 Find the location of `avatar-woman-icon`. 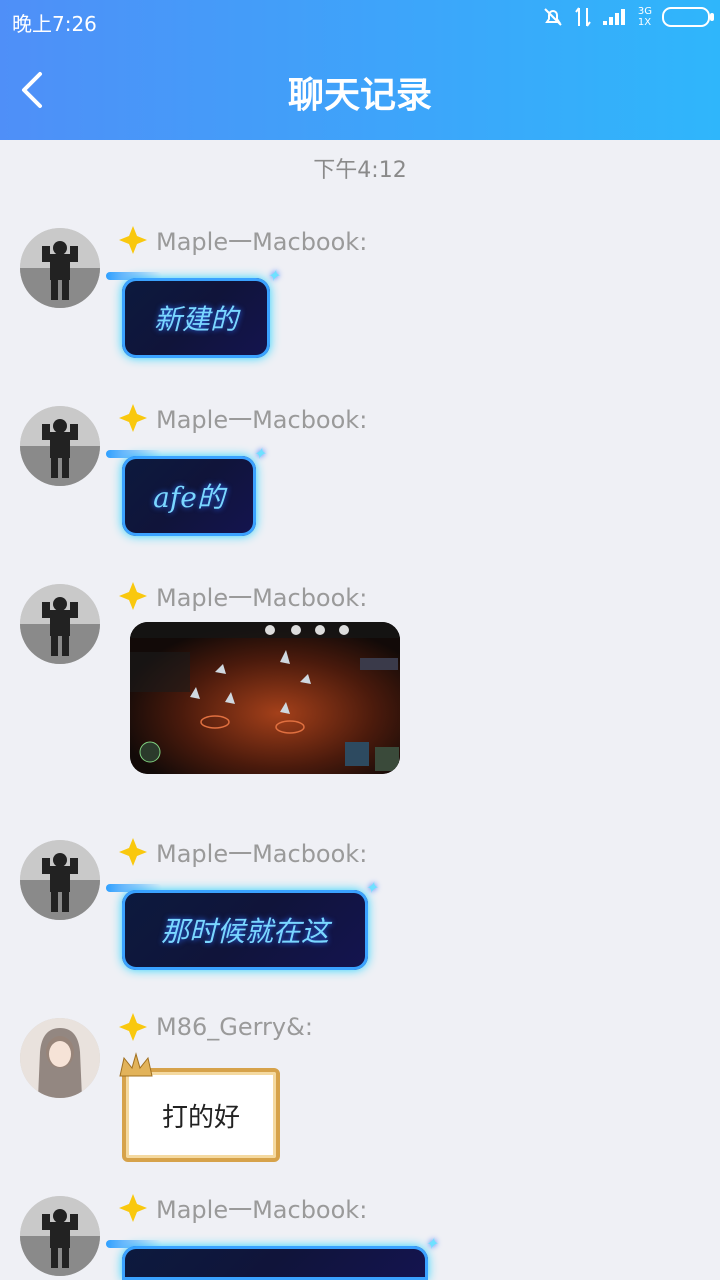

avatar-woman-icon is located at coordinates (60, 1058).